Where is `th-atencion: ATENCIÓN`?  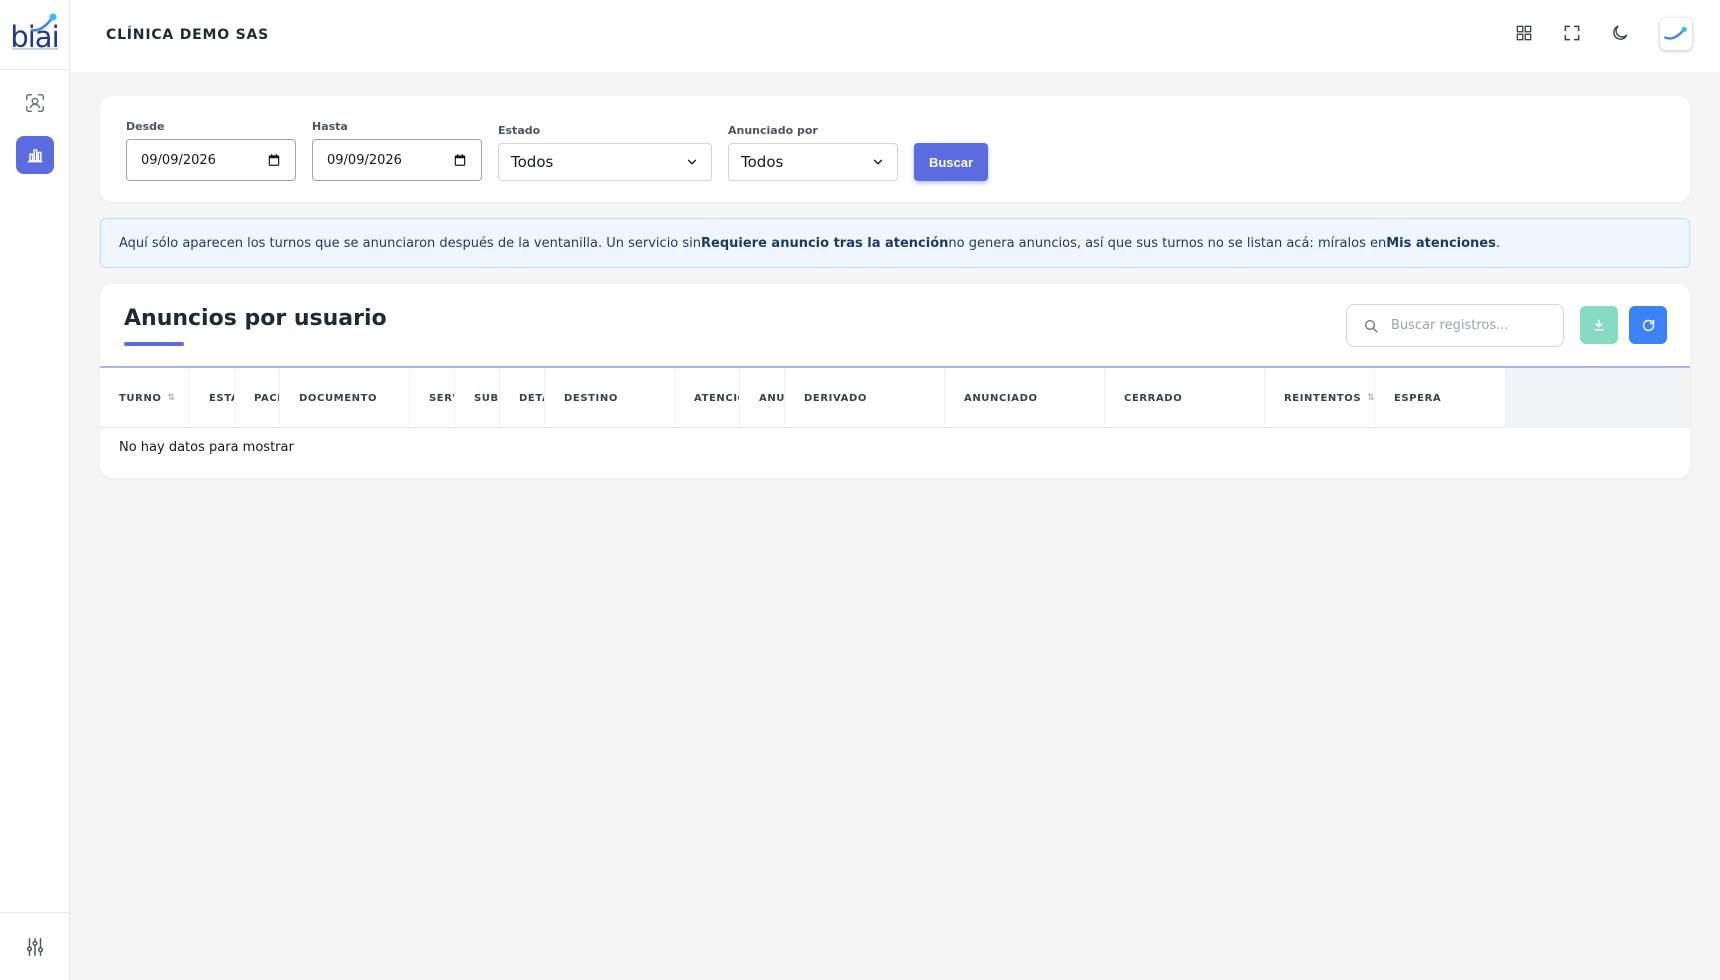 th-atencion: ATENCIÓN is located at coordinates (707, 398).